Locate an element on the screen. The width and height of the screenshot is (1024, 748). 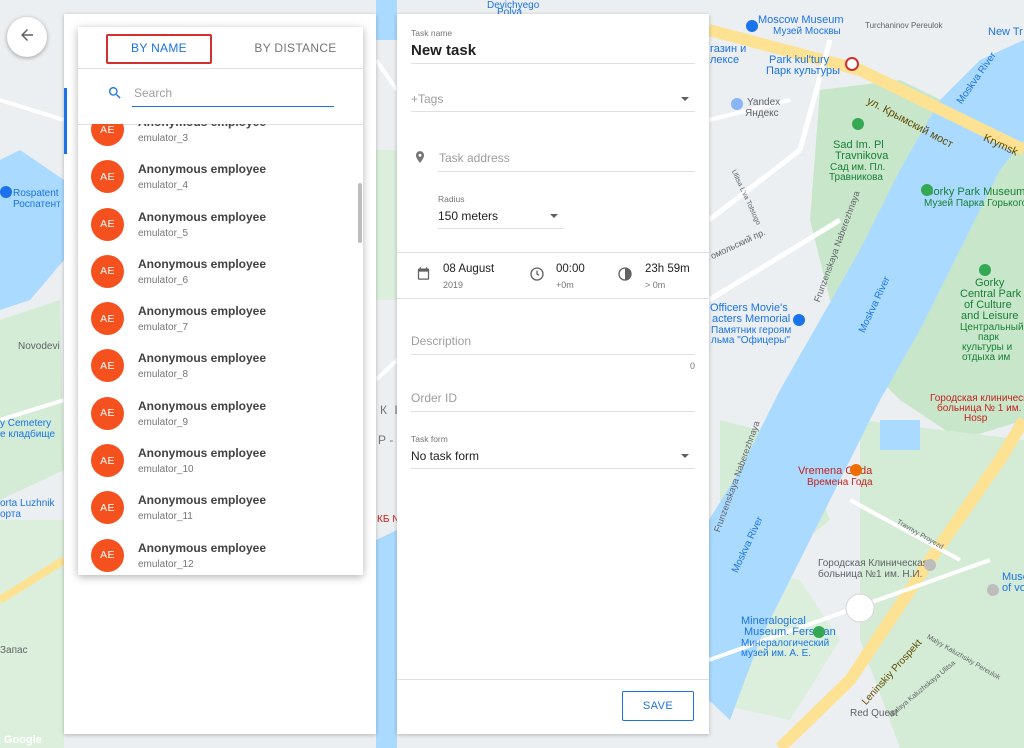
list-item: AE Anonymous employee emulator_11 is located at coordinates (220, 506).